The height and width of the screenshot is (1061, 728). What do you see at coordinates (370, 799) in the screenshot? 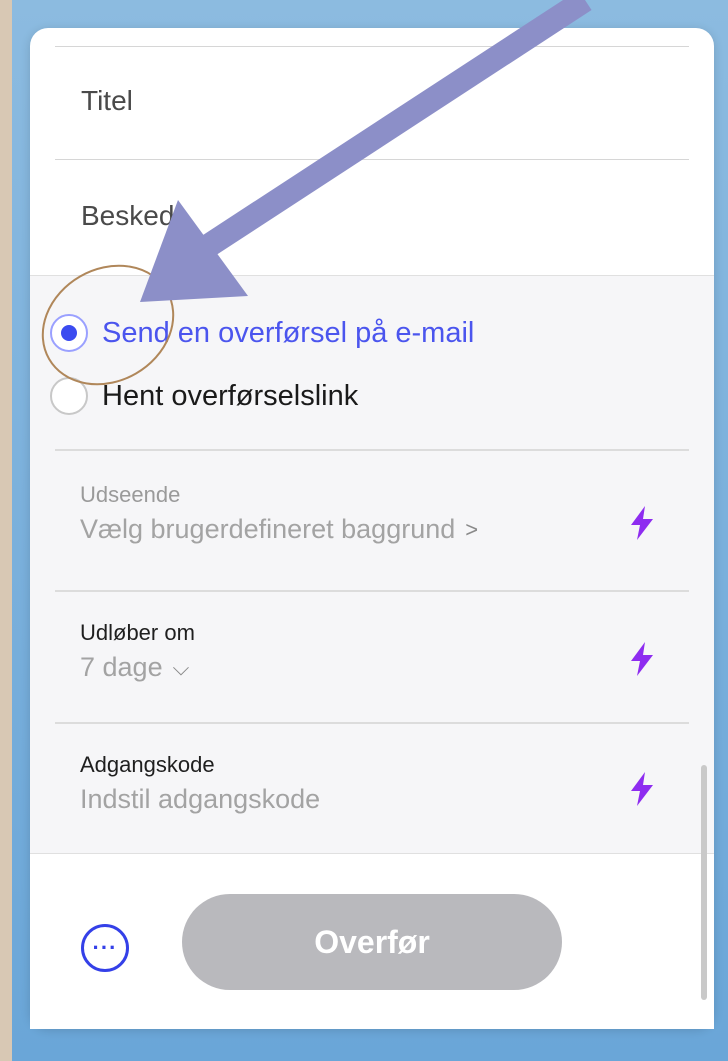
I see `password-value: Indstil adgangskode` at bounding box center [370, 799].